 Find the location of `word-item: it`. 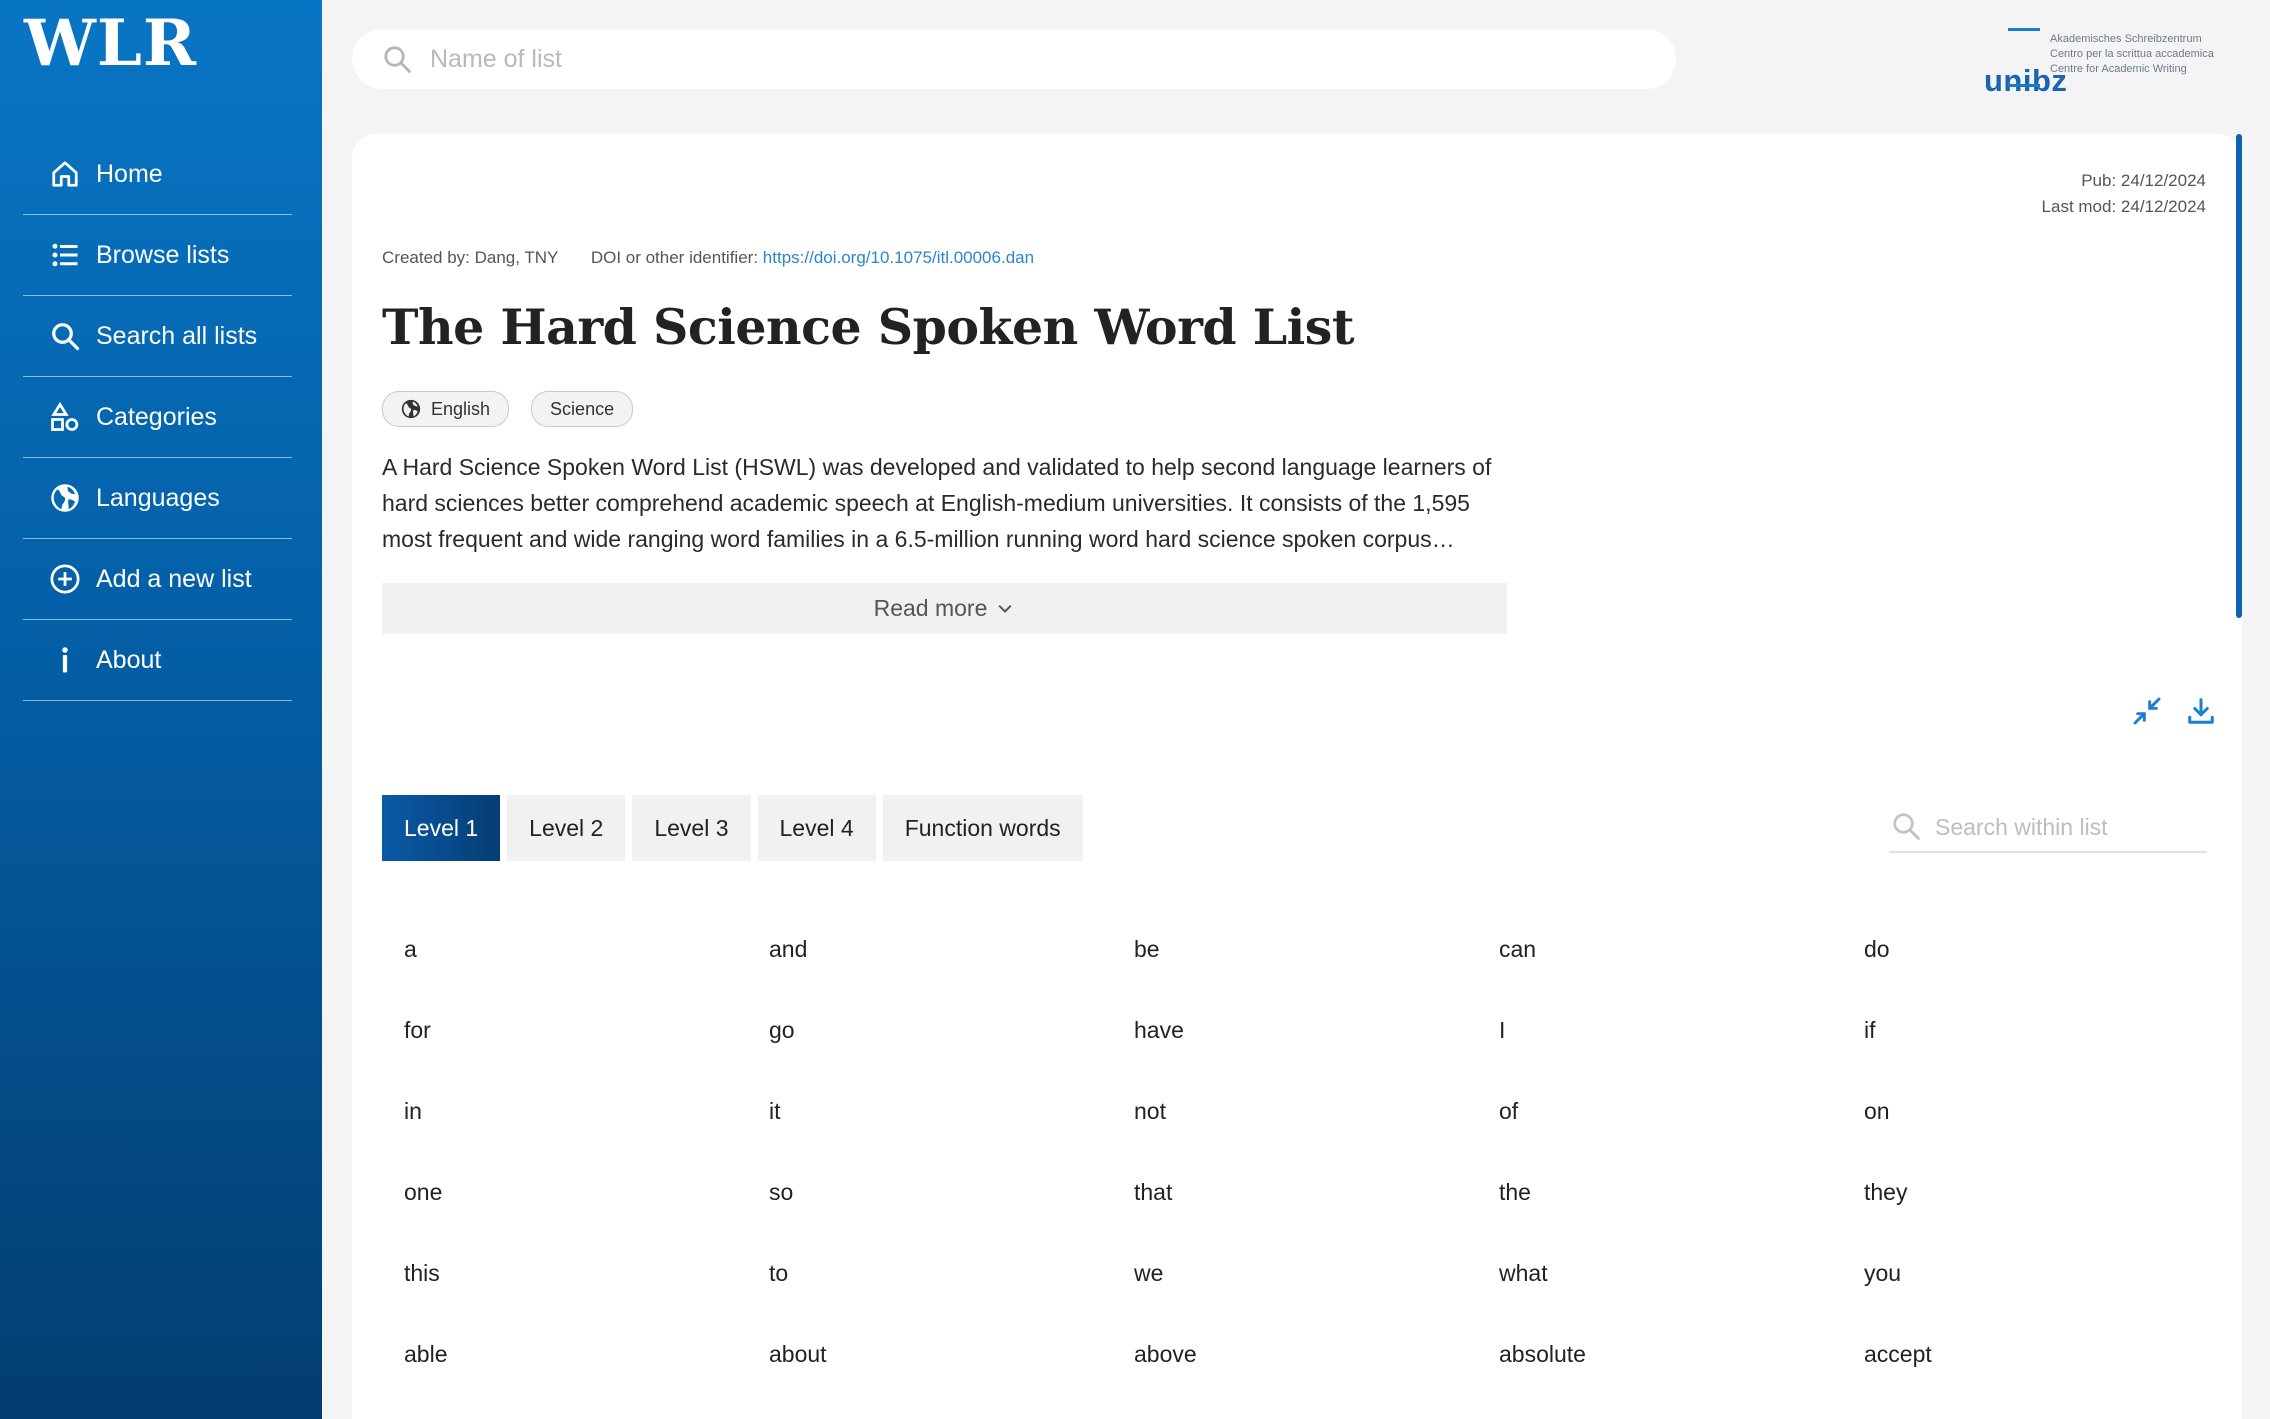

word-item: it is located at coordinates (775, 1111).